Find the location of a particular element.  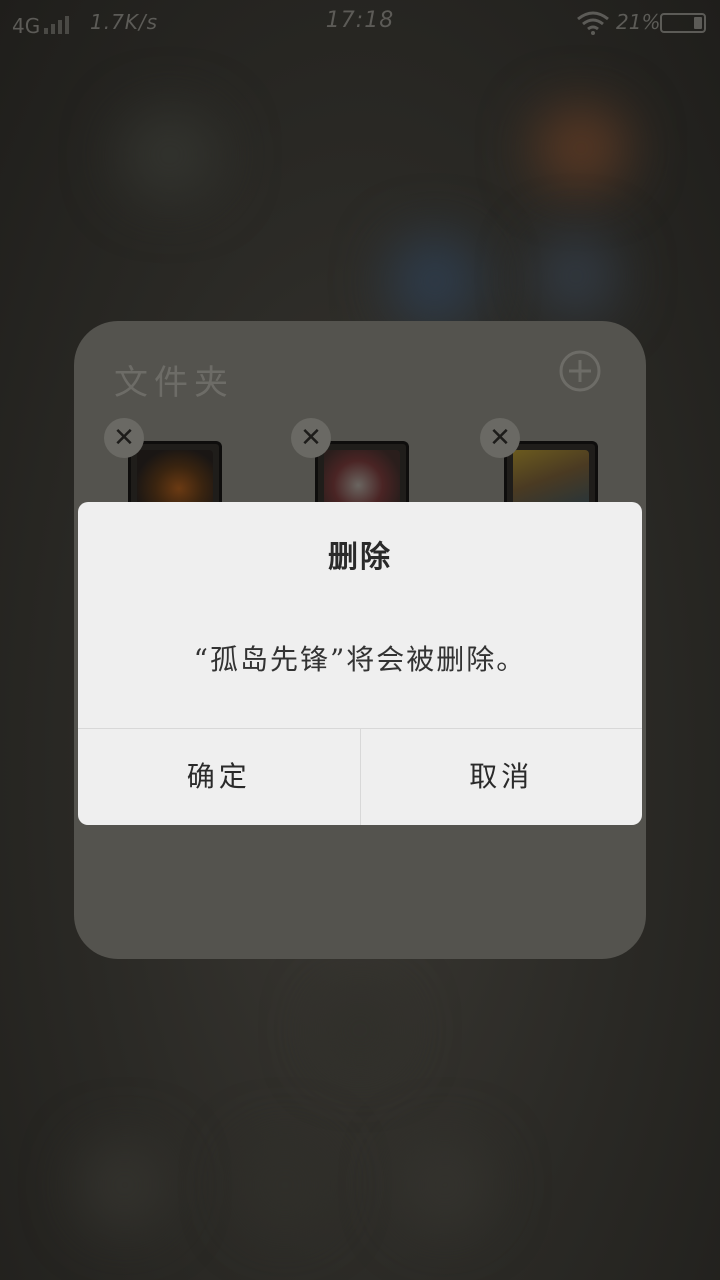

status-bar: 4G 1.7K/s 17:18 21% is located at coordinates (360, 23).